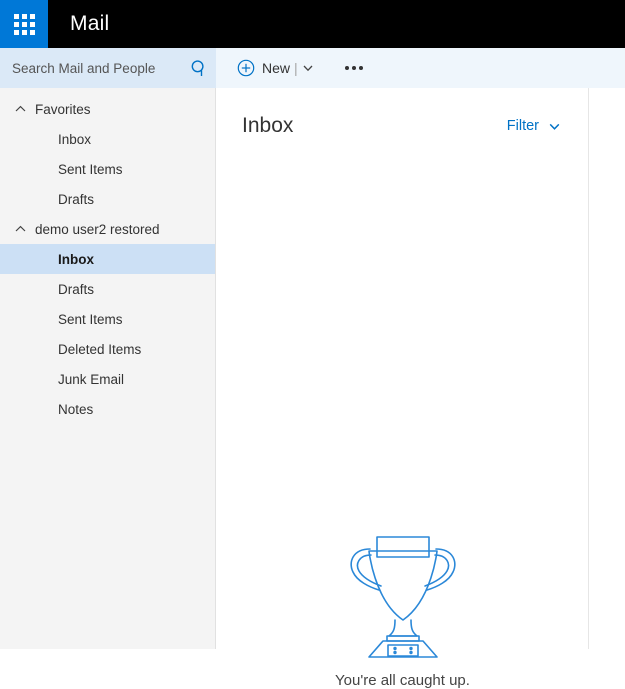 This screenshot has height=689, width=625. I want to click on sidebar-item-label: Junk Email, so click(91, 379).